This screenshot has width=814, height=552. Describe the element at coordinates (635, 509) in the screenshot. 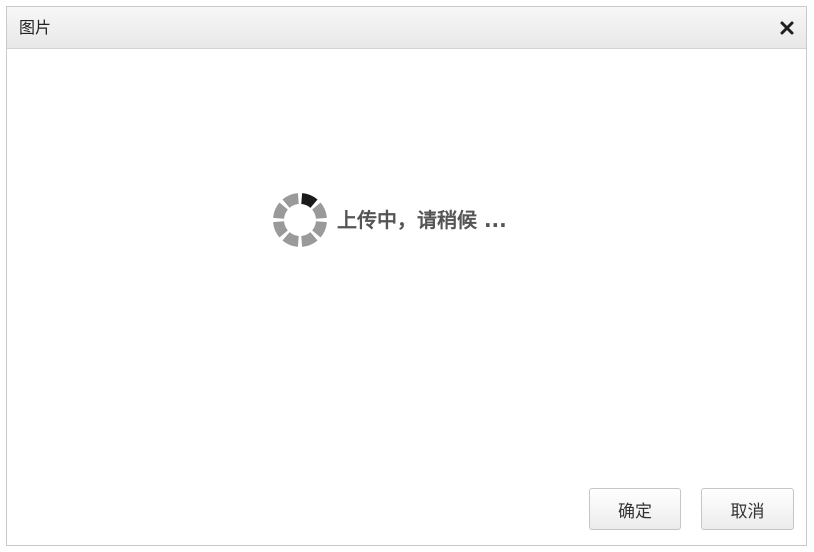

I see `ok-button: 确定` at that location.